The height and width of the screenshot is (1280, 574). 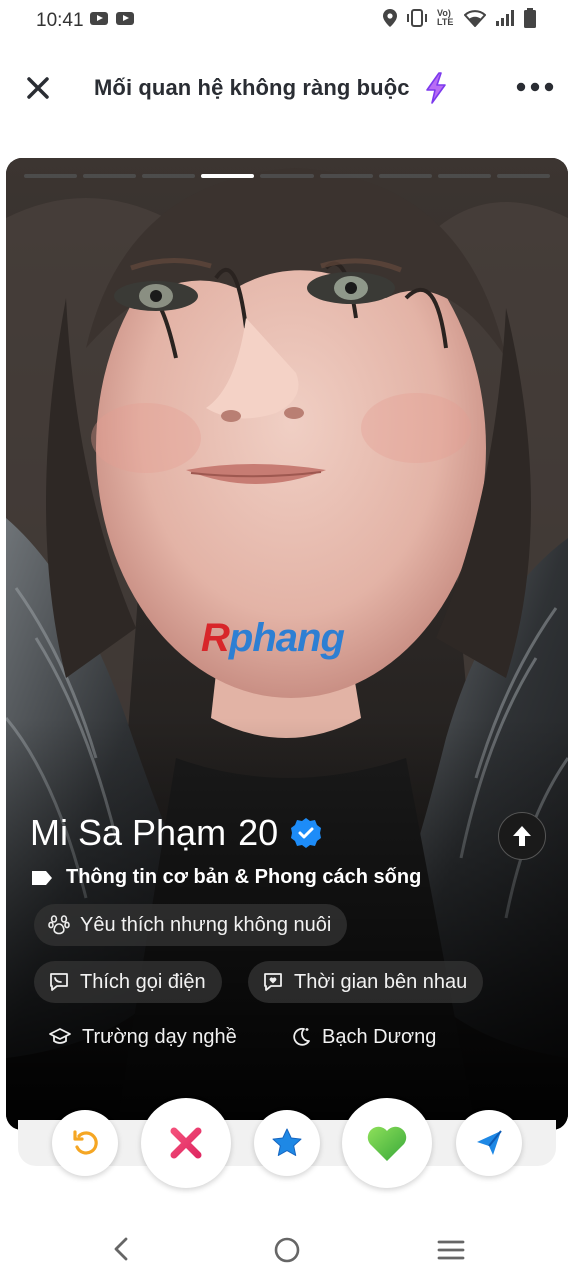 What do you see at coordinates (206, 924) in the screenshot?
I see `chip-label: Yêu thích nhưng không nuôi` at bounding box center [206, 924].